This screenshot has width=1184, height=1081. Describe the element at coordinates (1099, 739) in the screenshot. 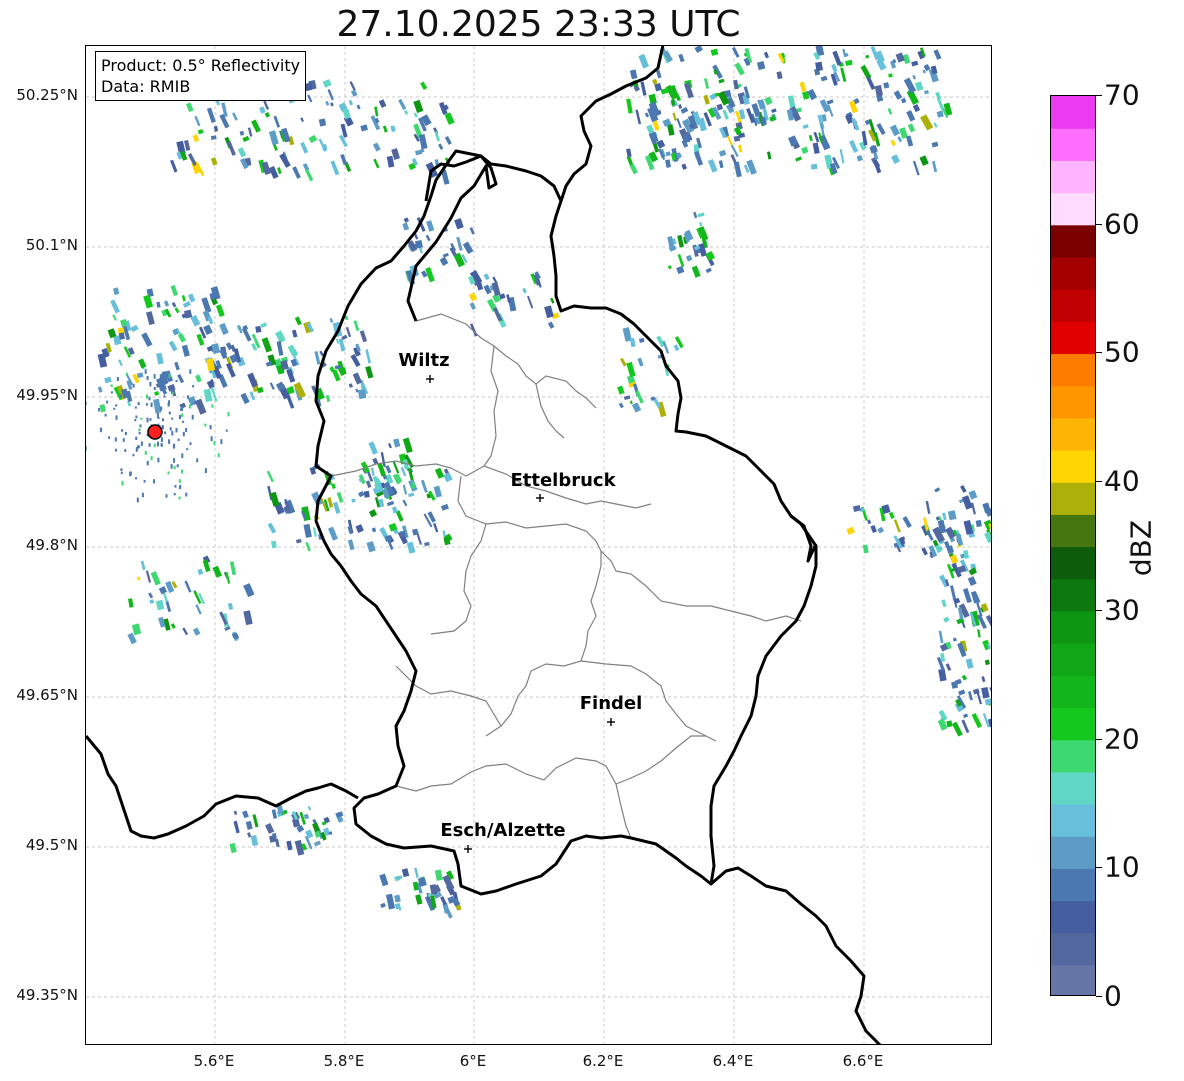

I see `colorbar-tick-mark` at that location.